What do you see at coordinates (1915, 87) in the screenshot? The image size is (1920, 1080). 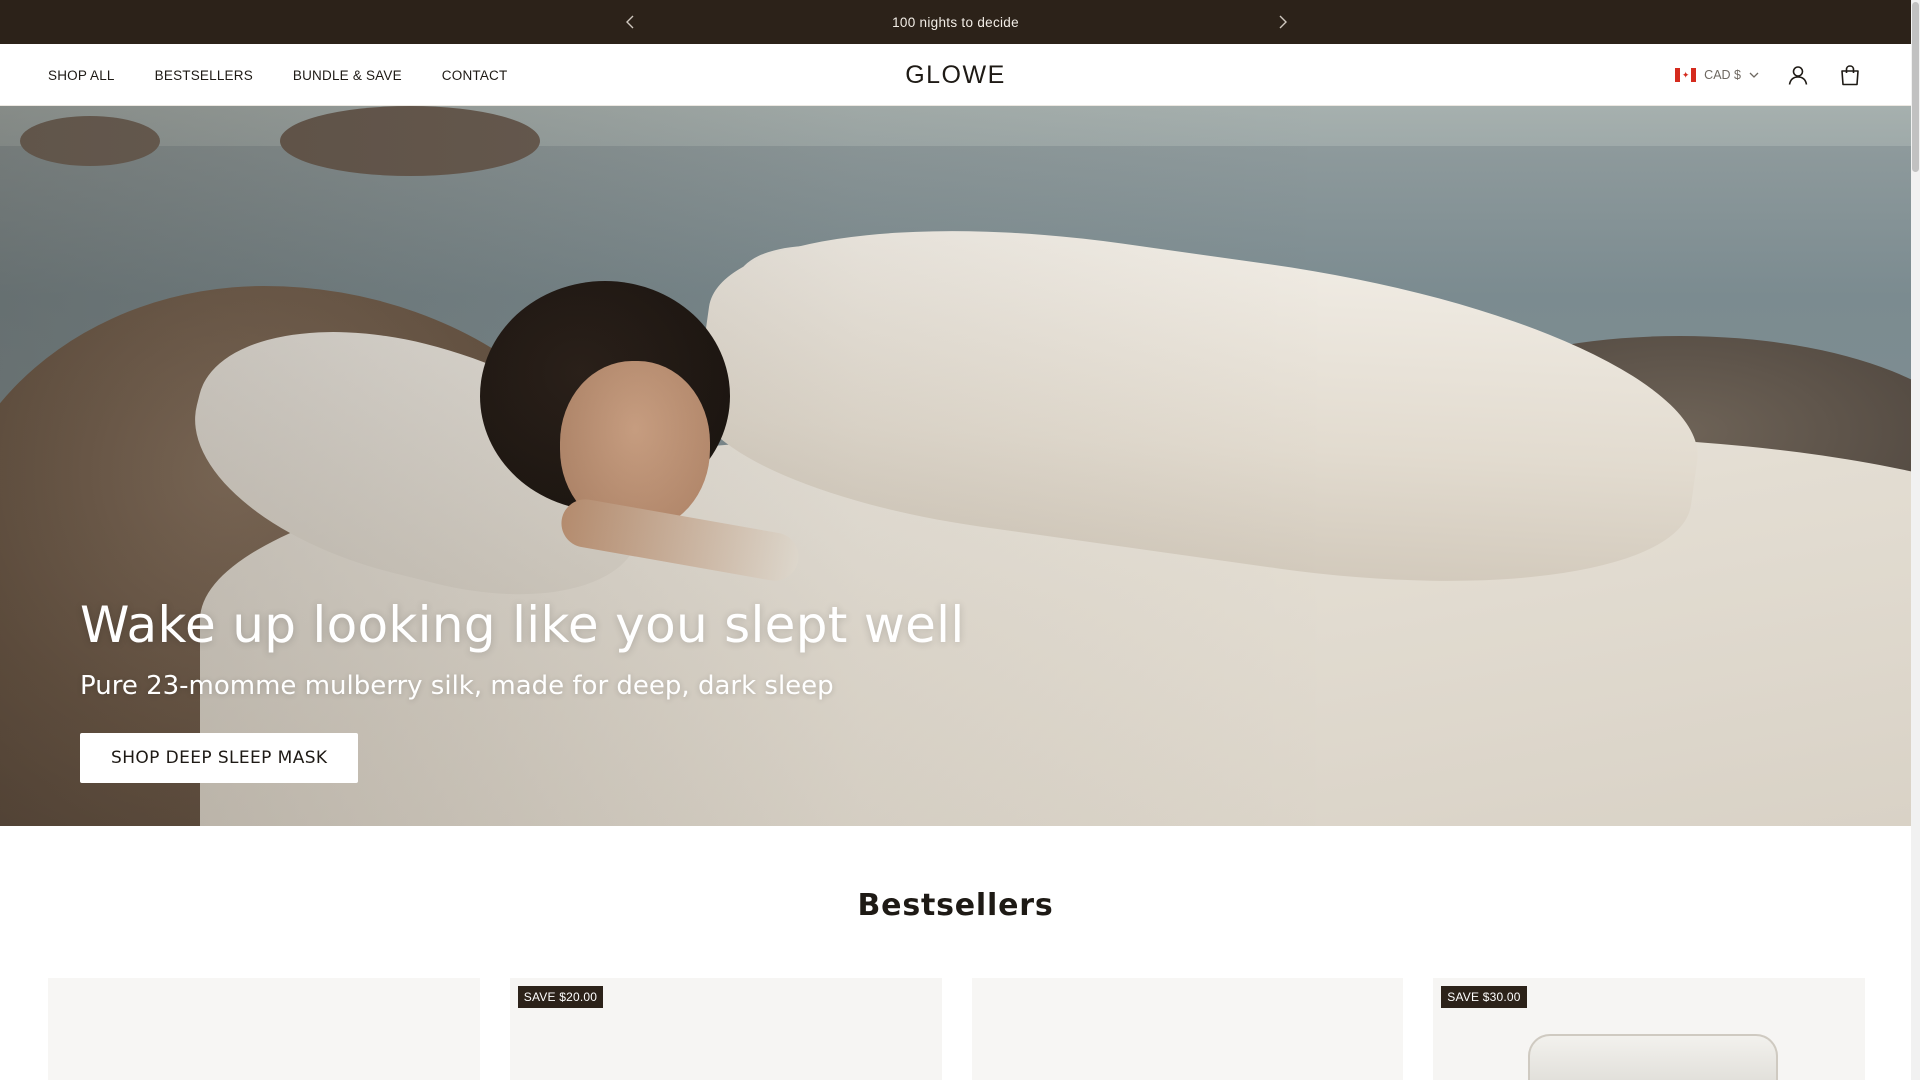 I see `scrollbar-thumb` at bounding box center [1915, 87].